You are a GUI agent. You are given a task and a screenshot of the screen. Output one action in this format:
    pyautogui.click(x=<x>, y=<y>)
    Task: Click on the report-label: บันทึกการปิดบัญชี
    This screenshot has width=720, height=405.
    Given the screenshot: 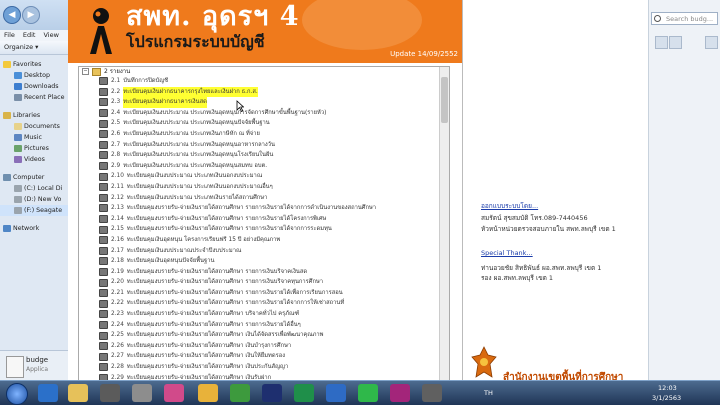 What is the action you would take?
    pyautogui.click(x=146, y=81)
    